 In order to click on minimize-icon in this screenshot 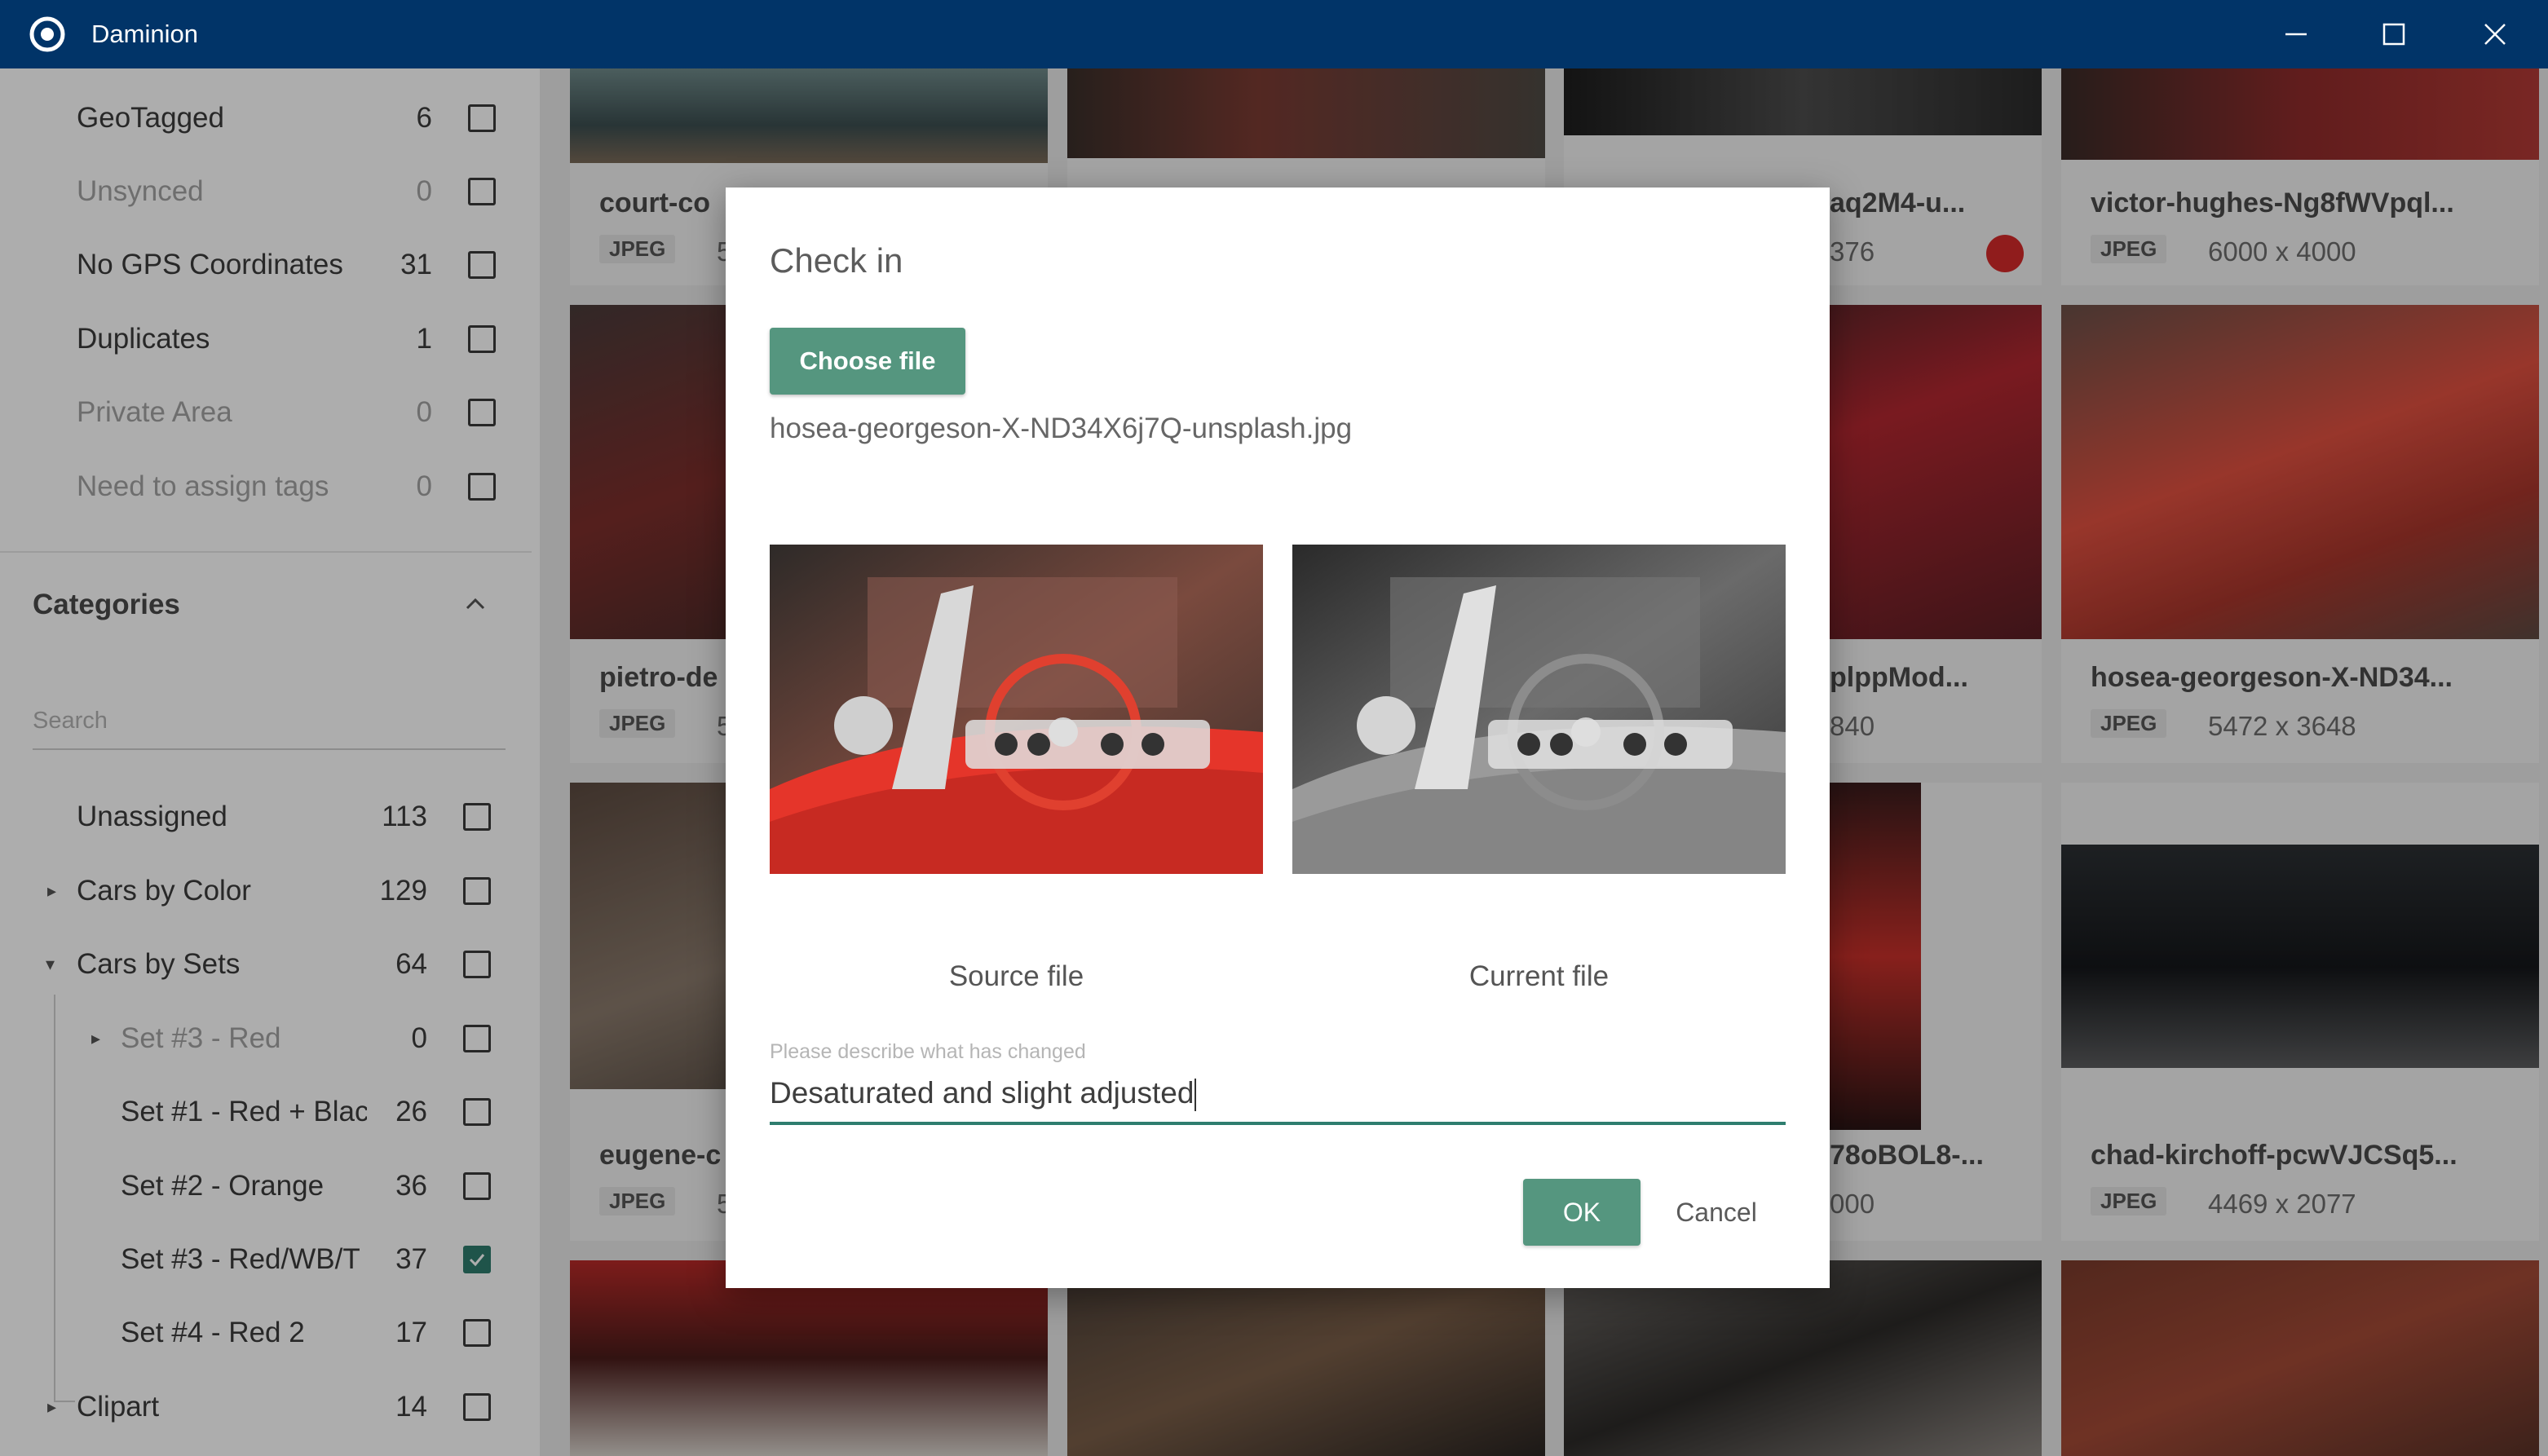, I will do `click(2296, 34)`.